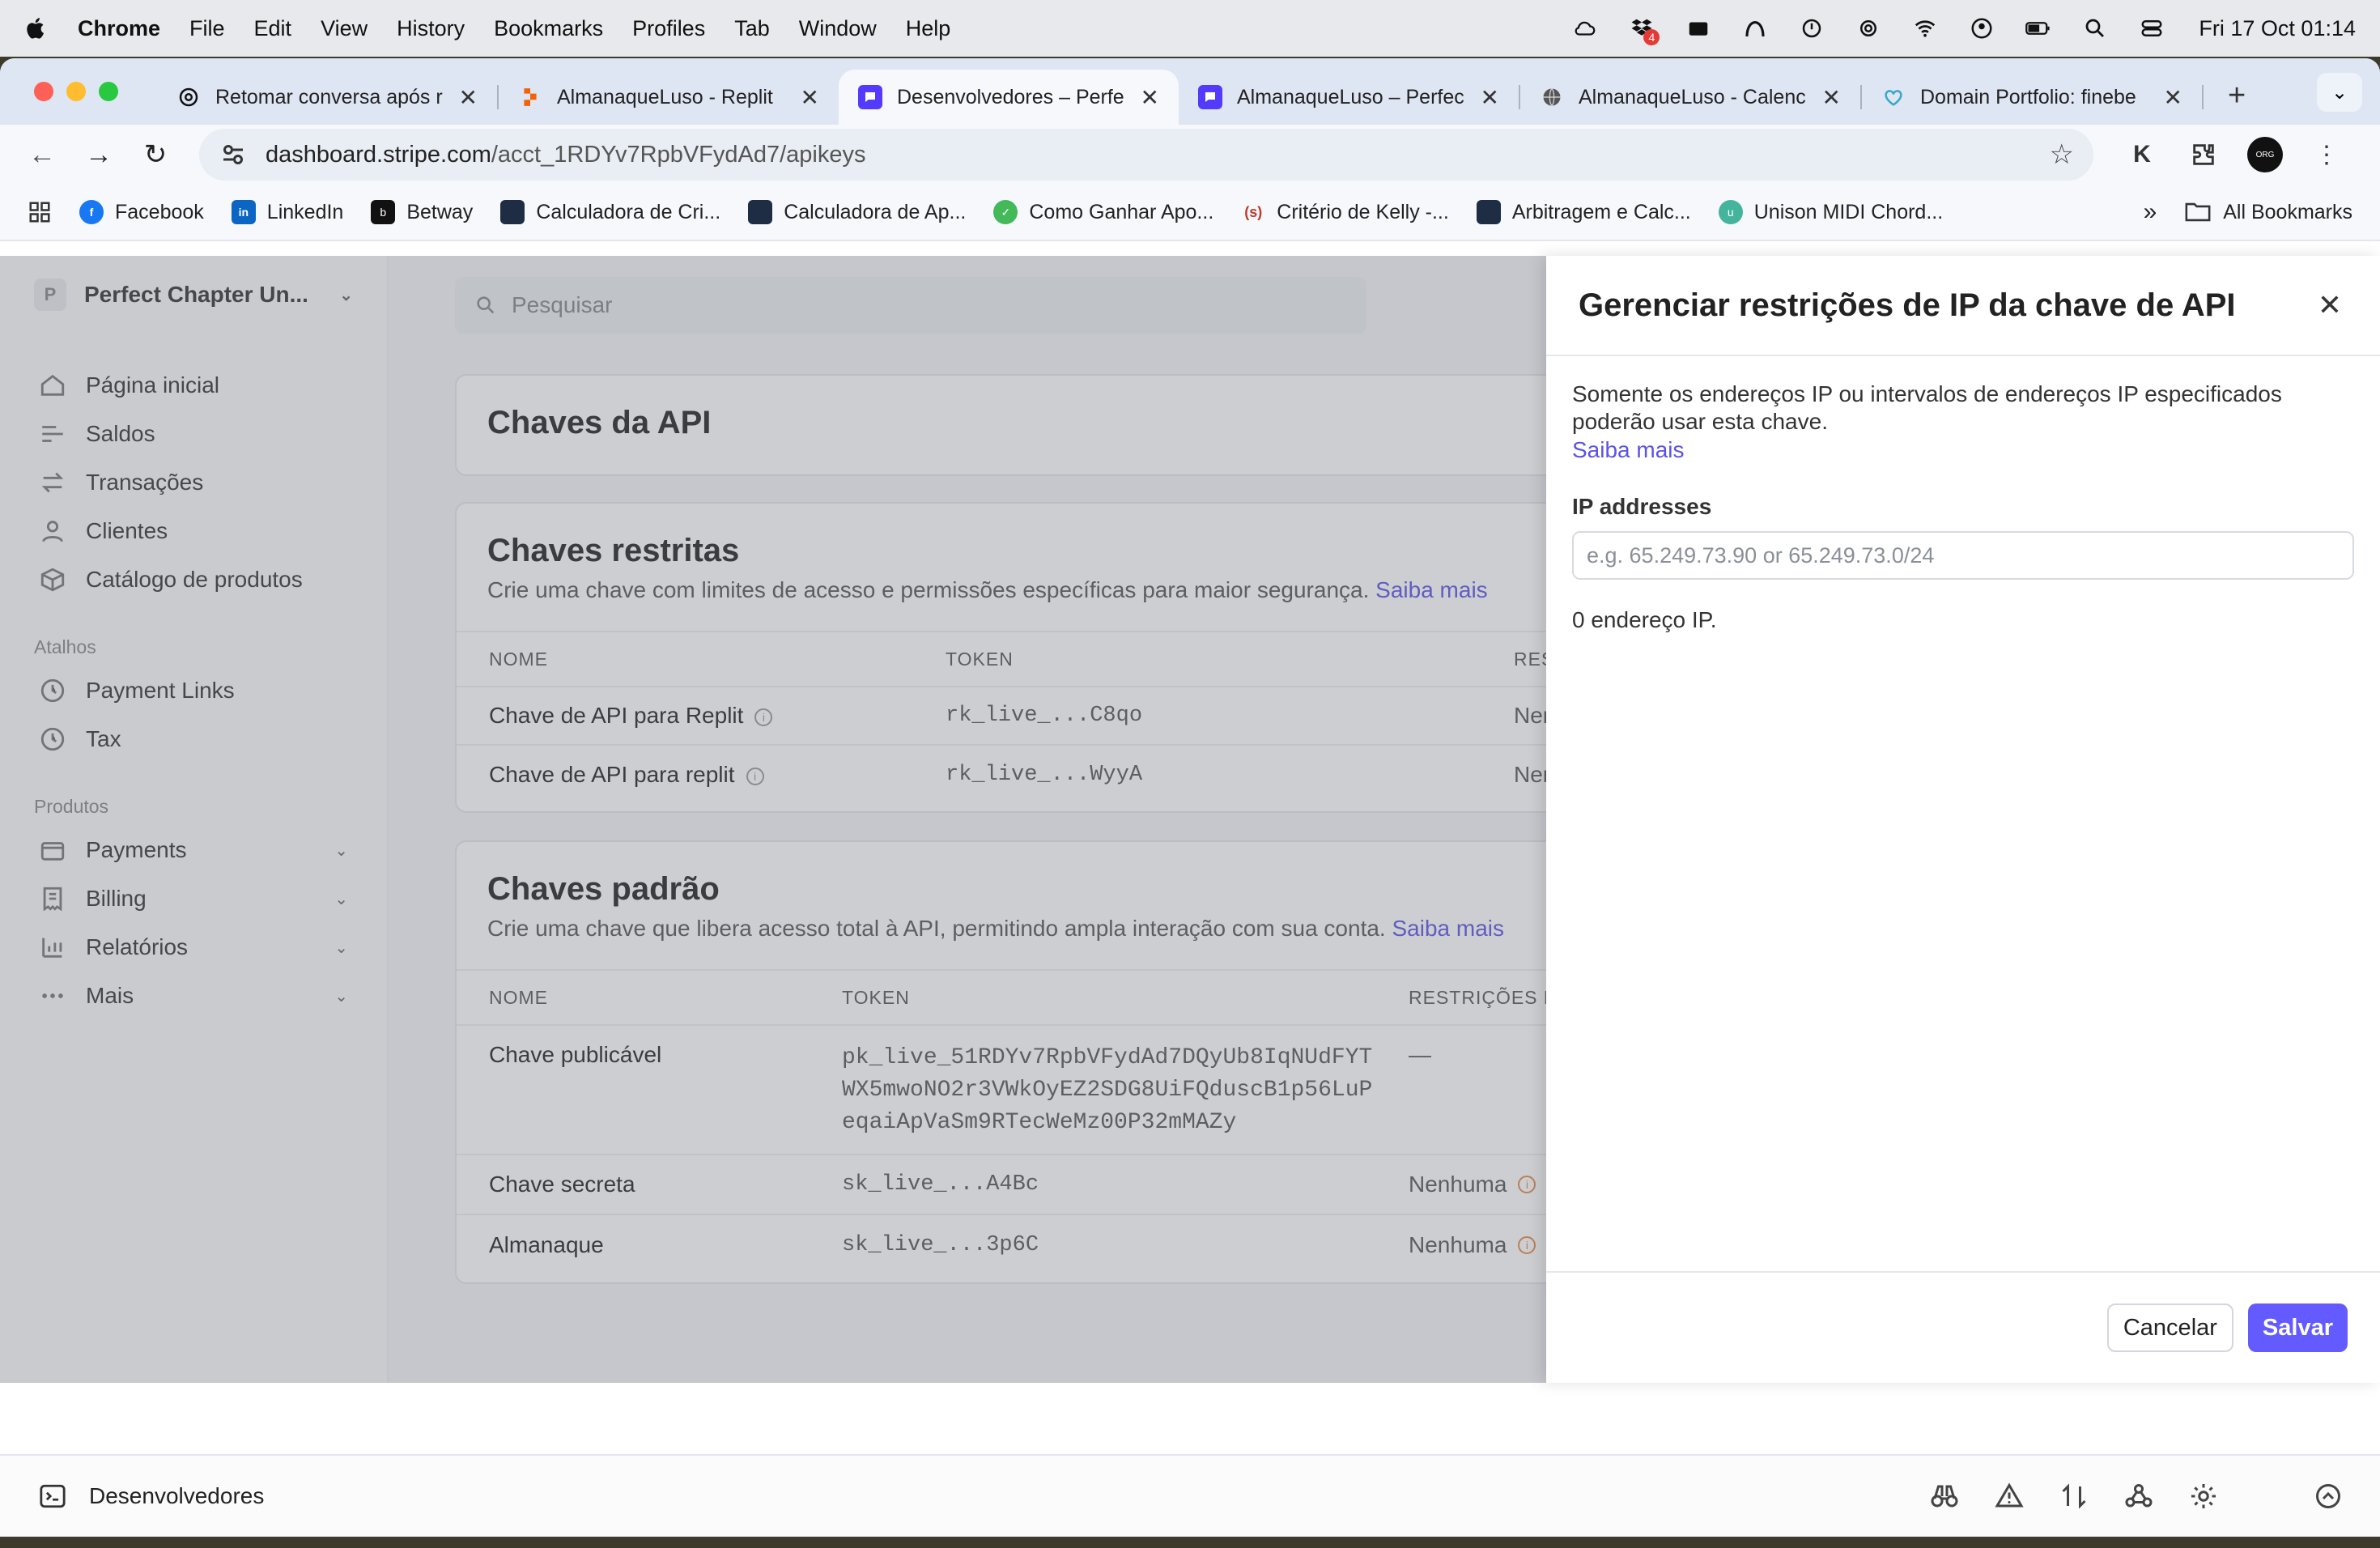 This screenshot has width=2380, height=1548. I want to click on terminal-icon, so click(53, 1496).